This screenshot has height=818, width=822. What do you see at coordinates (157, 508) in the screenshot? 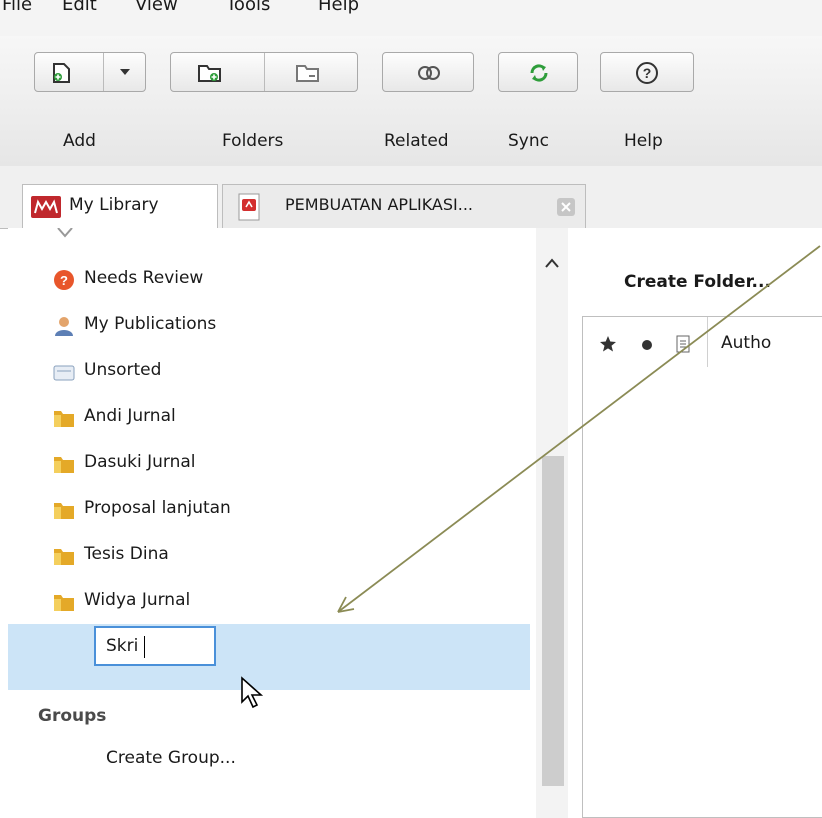
I see `sidebar-item-label: Proposal lanjutan` at bounding box center [157, 508].